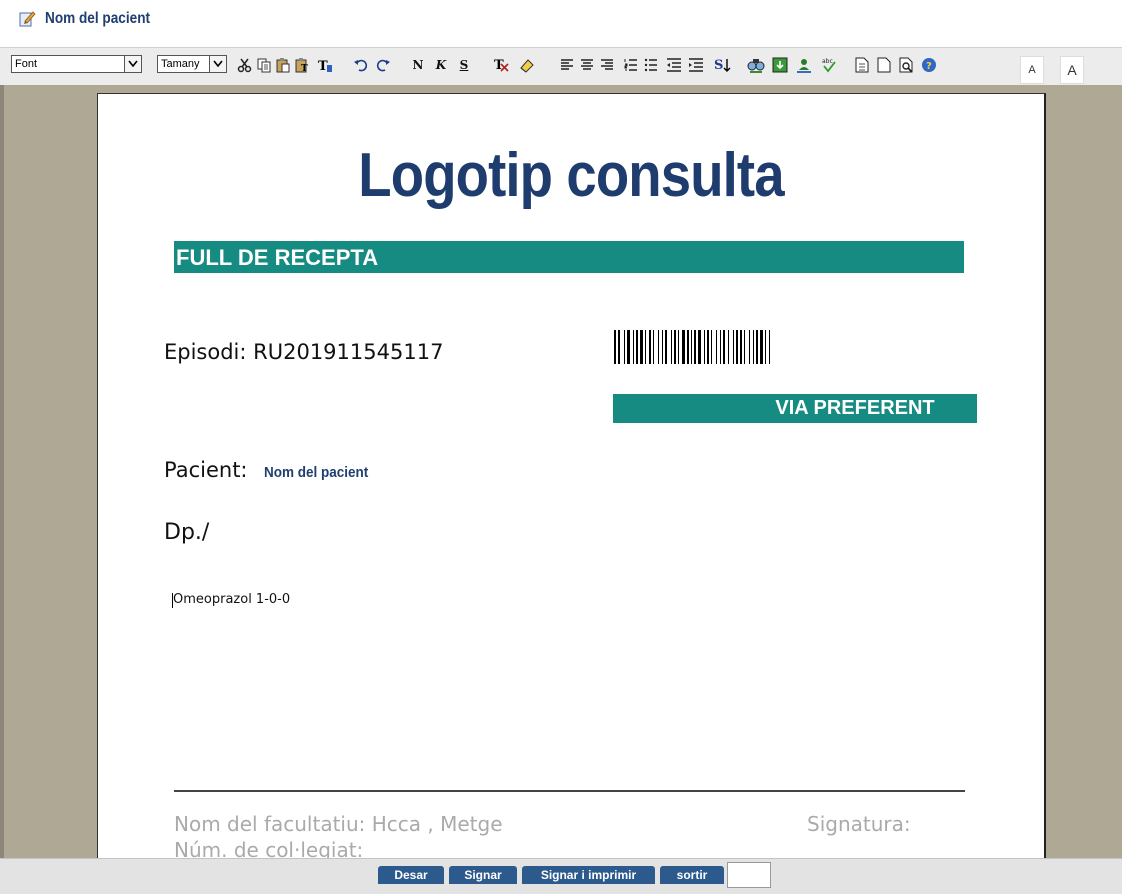 The width and height of the screenshot is (1122, 894). Describe the element at coordinates (283, 65) in the screenshot. I see `paste-icon` at that location.